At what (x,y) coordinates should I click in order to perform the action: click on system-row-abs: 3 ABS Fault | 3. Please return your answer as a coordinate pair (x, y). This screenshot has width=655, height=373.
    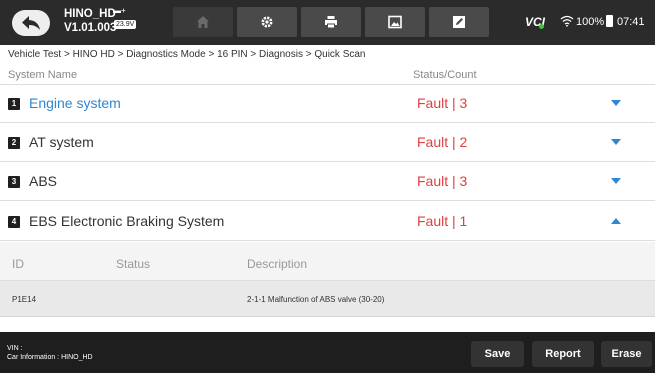
    Looking at the image, I should click on (327, 182).